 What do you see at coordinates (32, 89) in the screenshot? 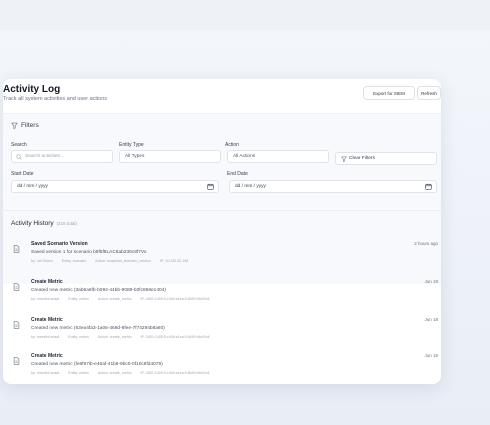
I see `page-title: Activity Log` at bounding box center [32, 89].